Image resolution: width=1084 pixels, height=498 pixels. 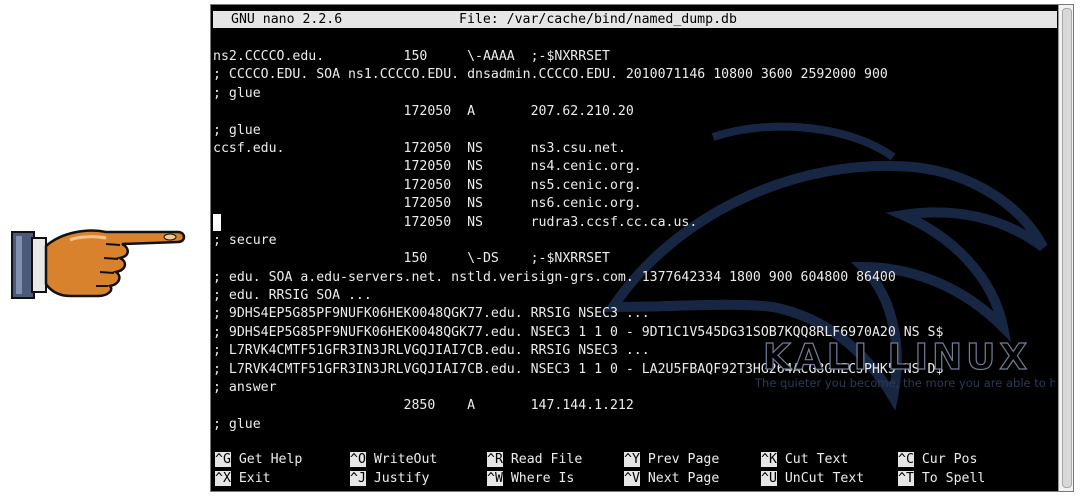 I want to click on shortcut-key: ^C, so click(x=906, y=459).